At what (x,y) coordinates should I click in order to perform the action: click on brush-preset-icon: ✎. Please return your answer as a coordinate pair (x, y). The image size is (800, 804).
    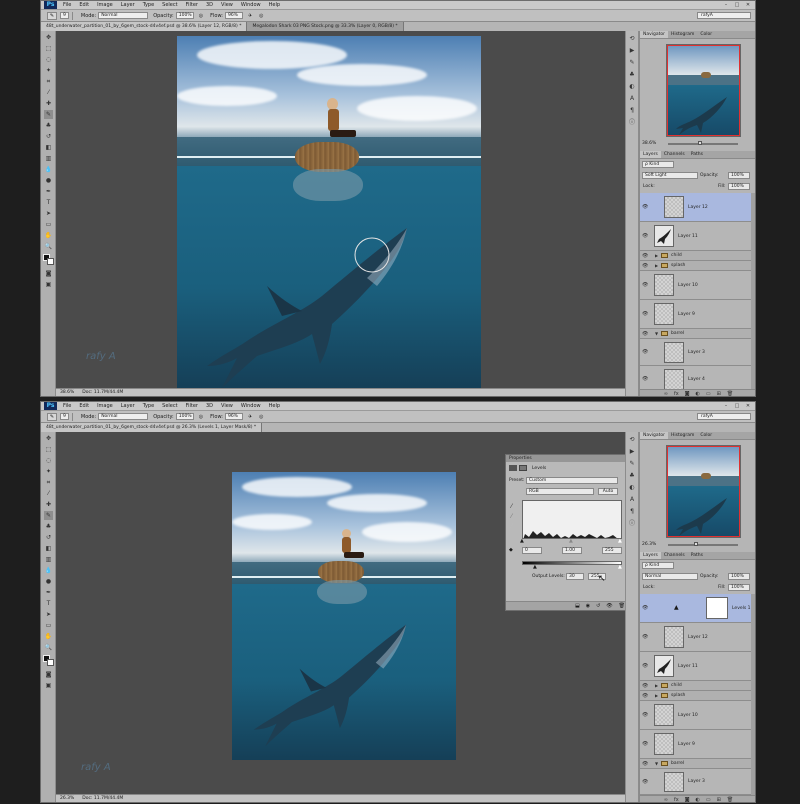
    Looking at the image, I should click on (52, 15).